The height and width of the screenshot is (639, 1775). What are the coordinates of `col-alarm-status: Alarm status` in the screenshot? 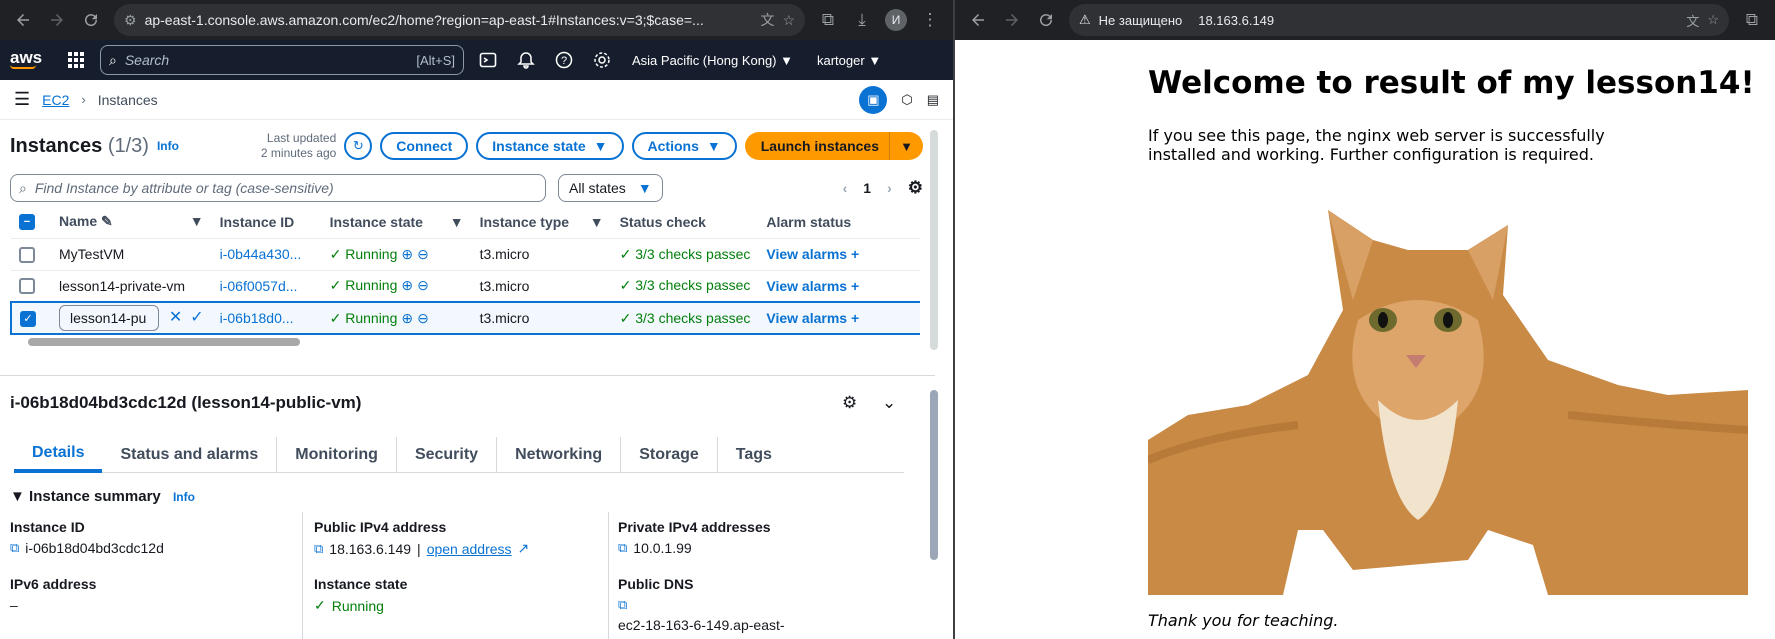 It's located at (839, 222).